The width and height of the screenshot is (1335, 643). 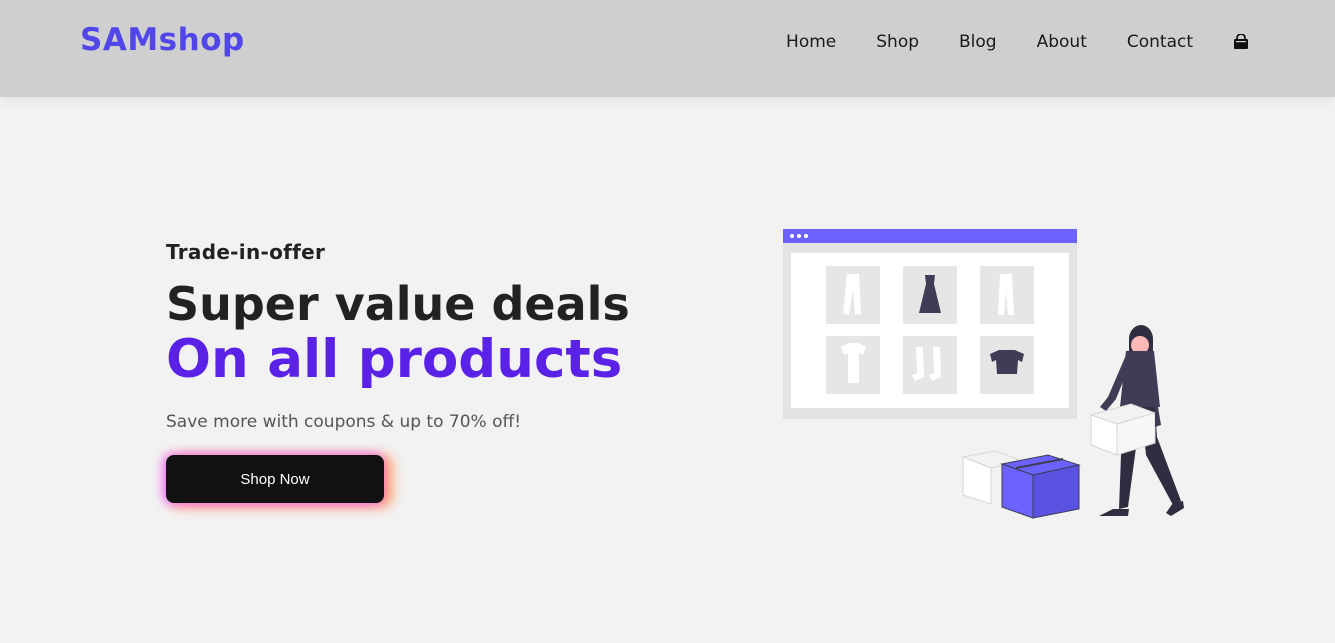 I want to click on hero-illustration, so click(x=984, y=374).